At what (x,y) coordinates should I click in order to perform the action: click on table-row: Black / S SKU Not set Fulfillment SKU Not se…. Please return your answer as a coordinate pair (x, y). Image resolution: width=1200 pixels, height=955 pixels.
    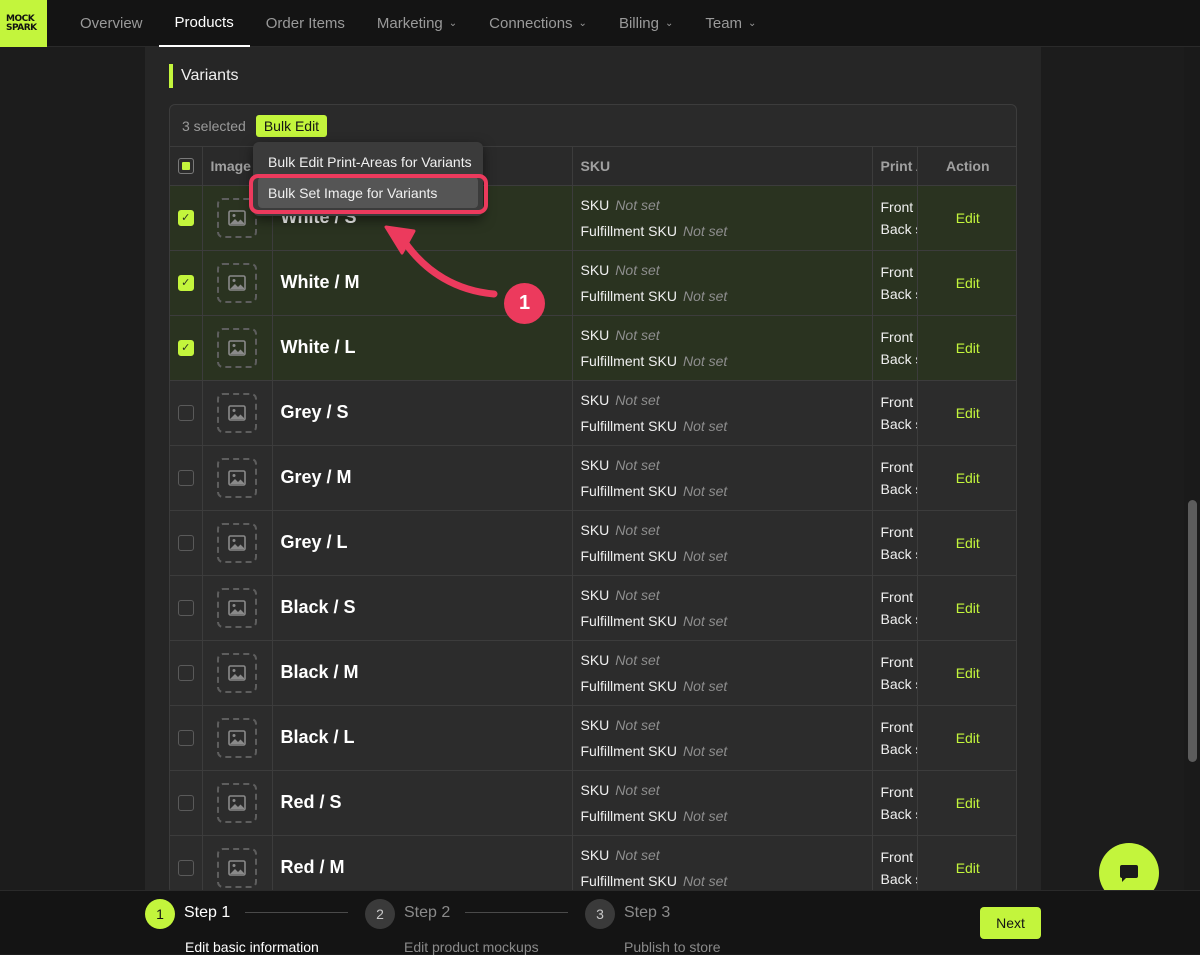
    Looking at the image, I should click on (593, 608).